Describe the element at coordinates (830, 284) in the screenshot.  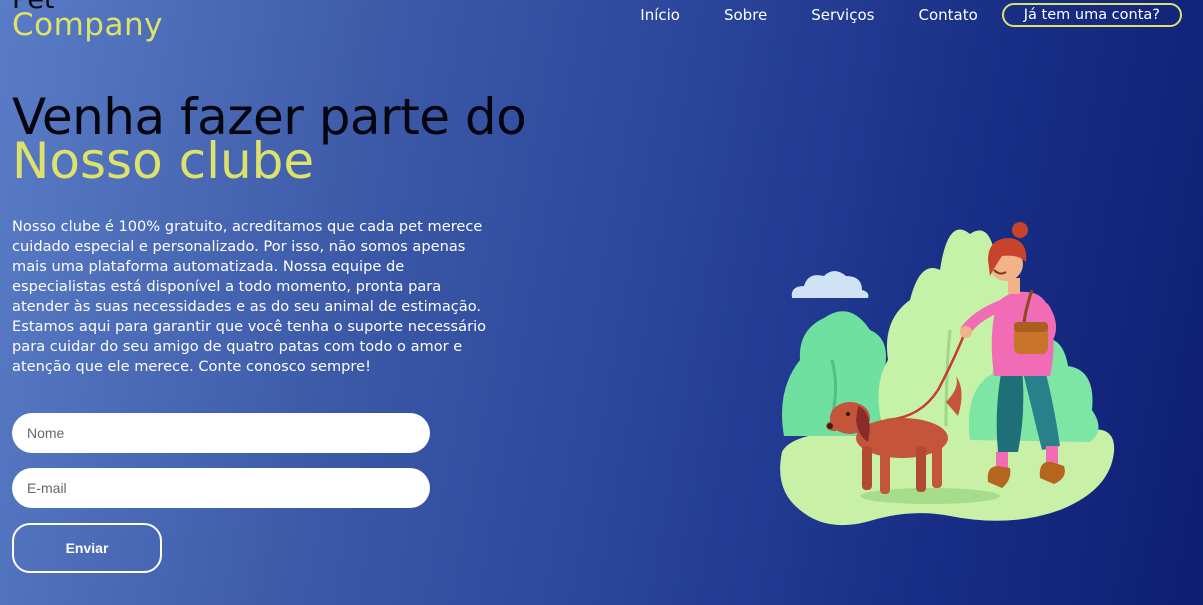
I see `cloud-icon` at that location.